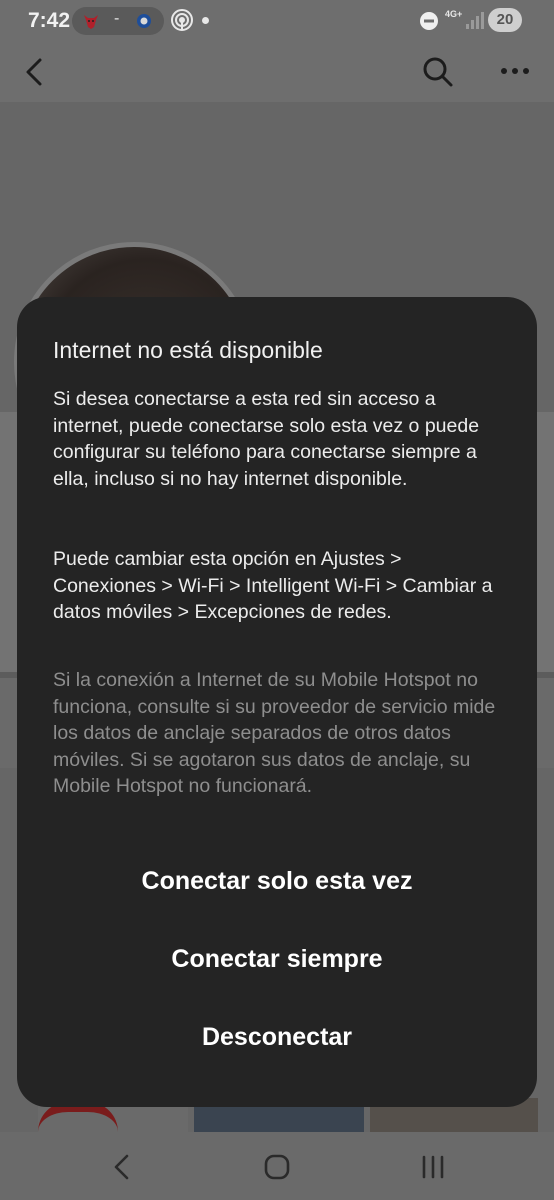 This screenshot has width=554, height=1200. What do you see at coordinates (515, 71) in the screenshot?
I see `more-options-icon` at bounding box center [515, 71].